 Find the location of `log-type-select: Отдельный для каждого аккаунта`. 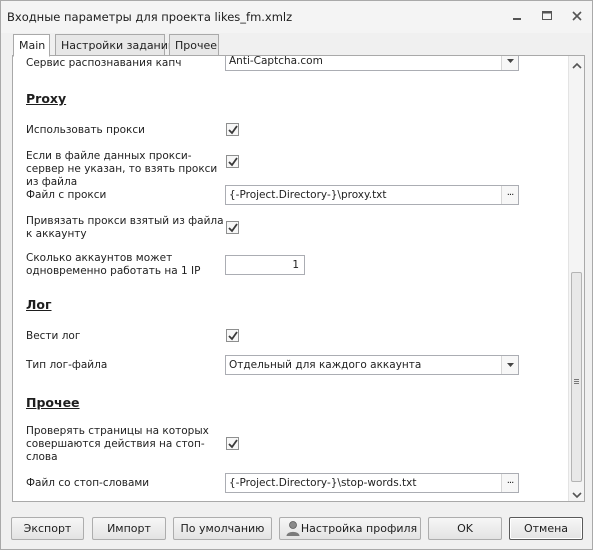

log-type-select: Отдельный для каждого аккаунта is located at coordinates (372, 365).